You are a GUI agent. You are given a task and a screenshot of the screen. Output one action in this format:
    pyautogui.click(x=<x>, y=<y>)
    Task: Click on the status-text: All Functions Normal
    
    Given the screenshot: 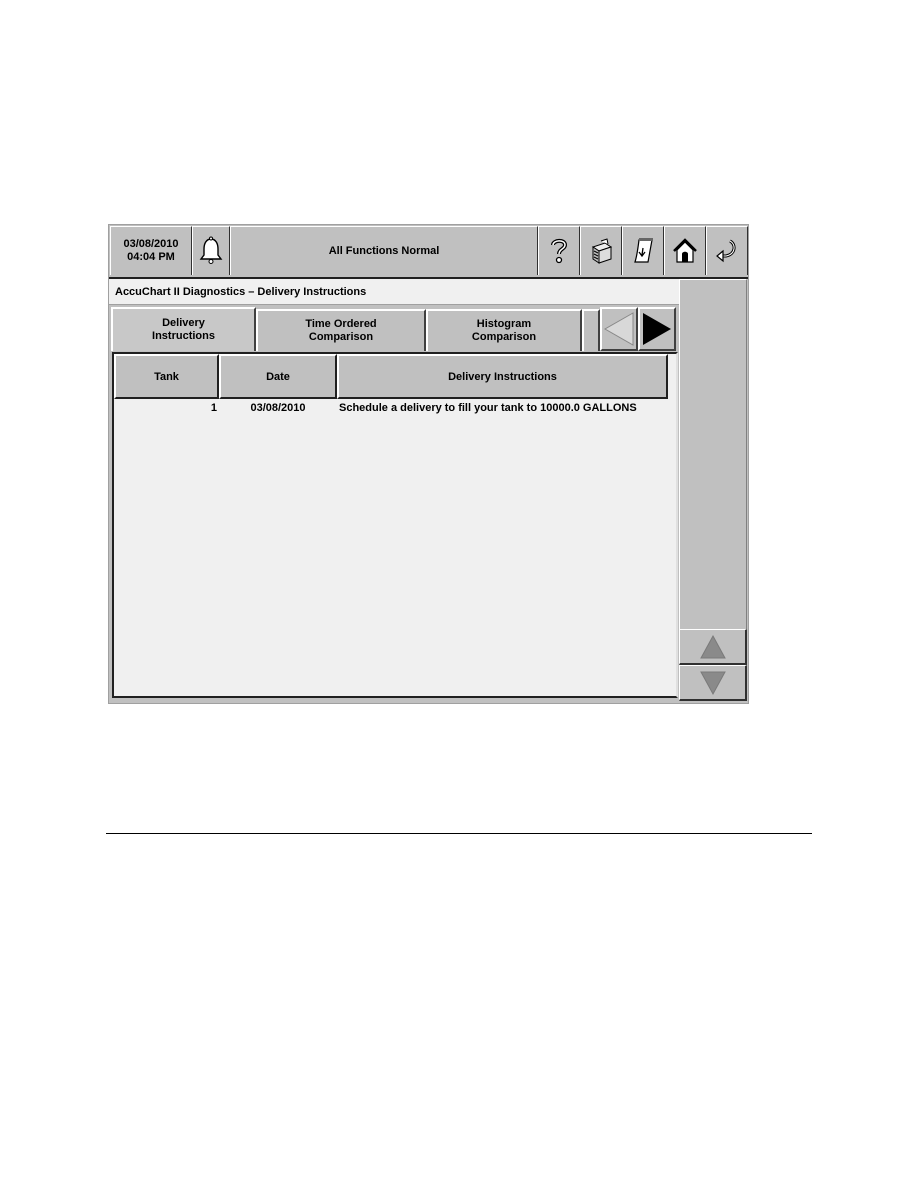 What is the action you would take?
    pyautogui.click(x=384, y=251)
    